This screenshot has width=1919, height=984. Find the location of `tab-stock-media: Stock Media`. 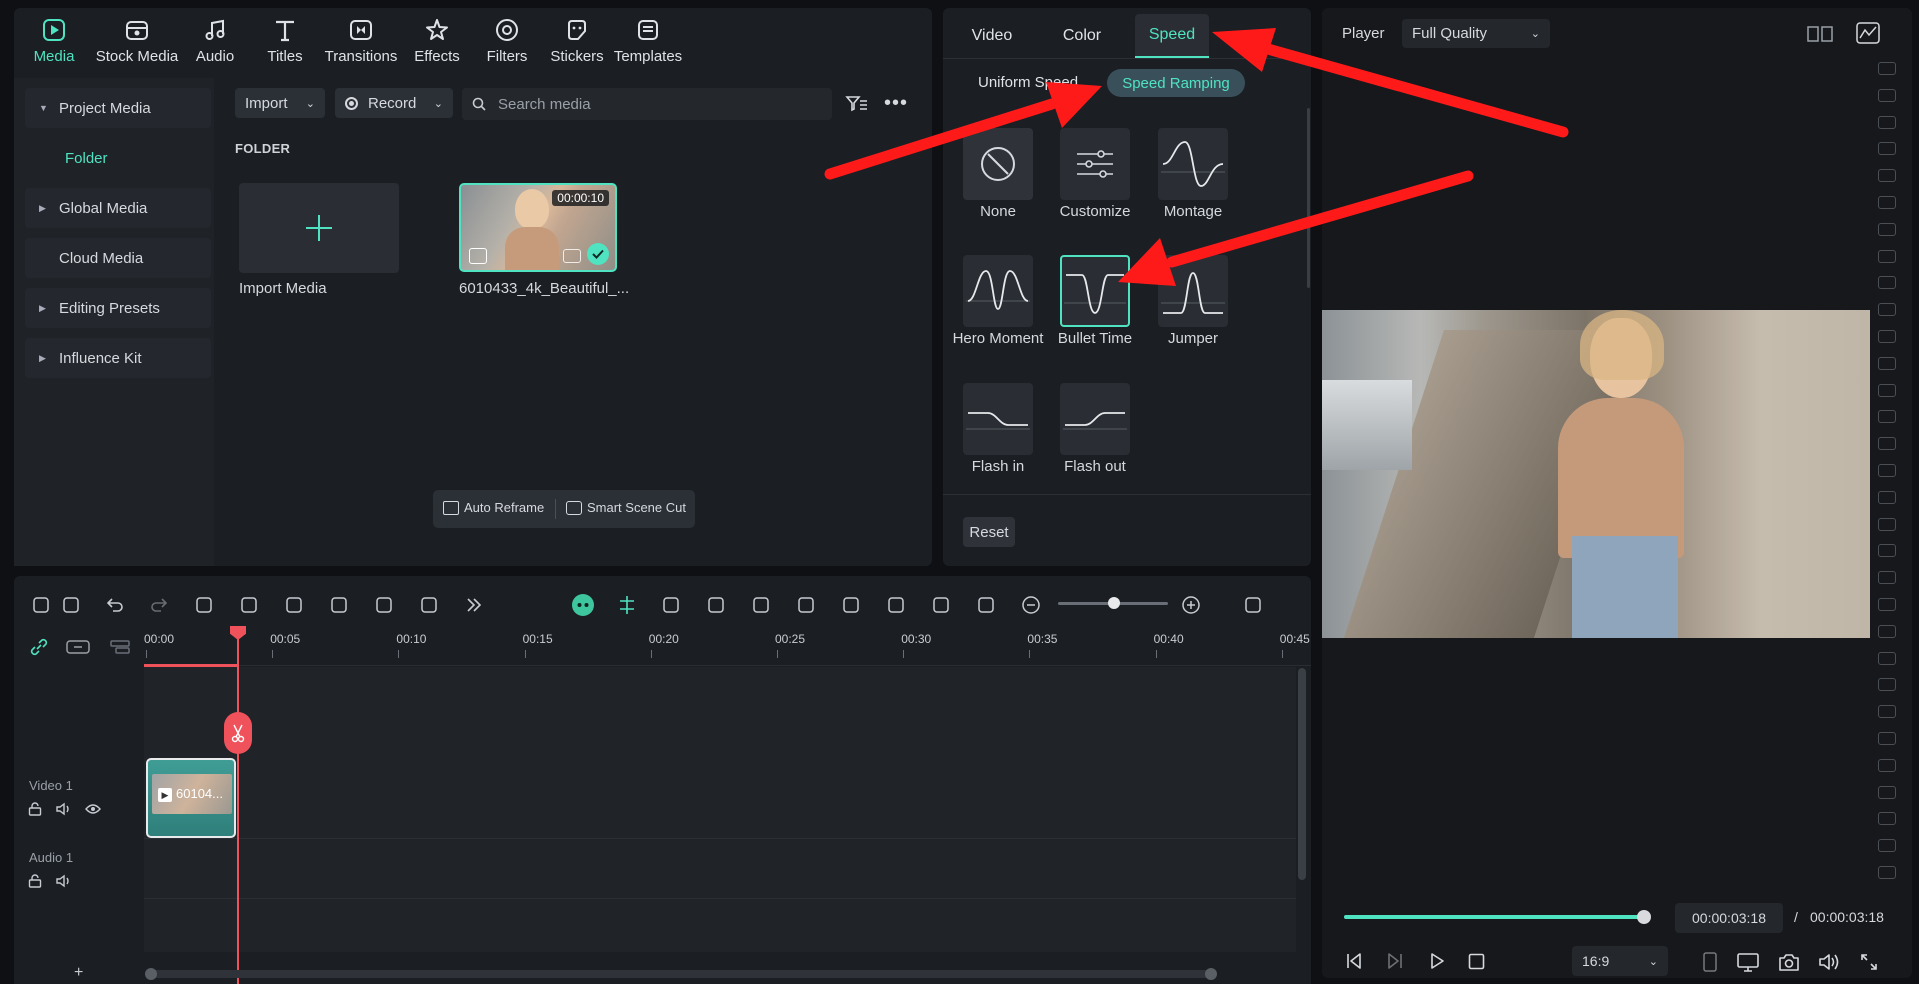

tab-stock-media: Stock Media is located at coordinates (137, 40).